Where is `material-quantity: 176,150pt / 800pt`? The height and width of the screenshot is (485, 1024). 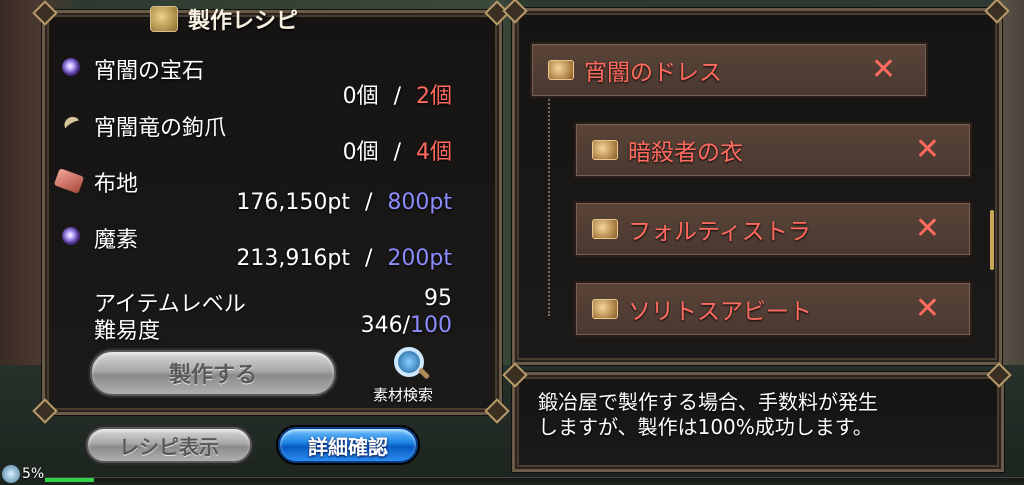
material-quantity: 176,150pt / 800pt is located at coordinates (344, 202).